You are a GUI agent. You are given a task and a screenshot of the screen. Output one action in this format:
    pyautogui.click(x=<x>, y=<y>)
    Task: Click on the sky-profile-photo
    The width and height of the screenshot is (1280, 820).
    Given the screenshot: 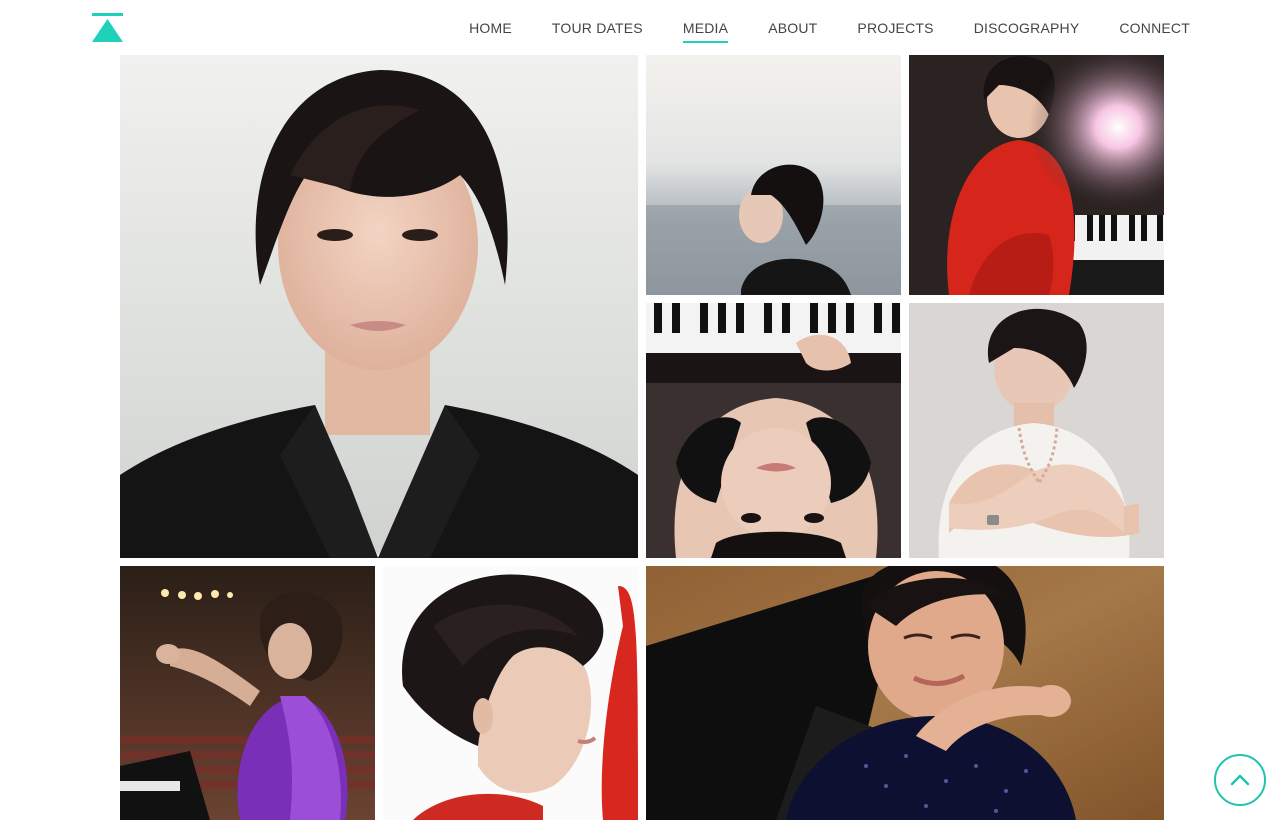 What is the action you would take?
    pyautogui.click(x=773, y=175)
    